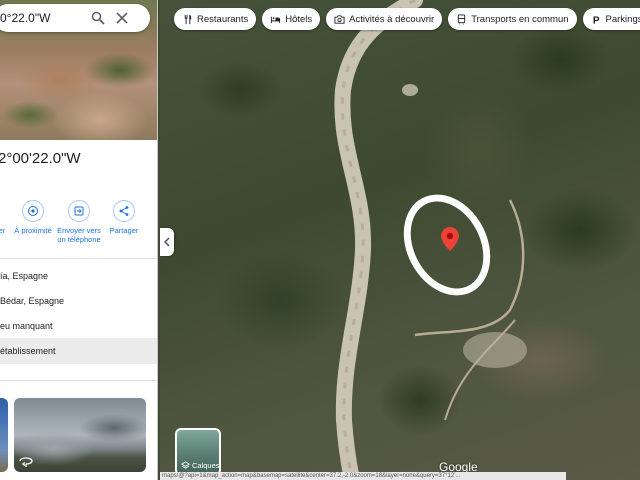 The height and width of the screenshot is (480, 640). I want to click on layers-label: Calques, so click(200, 465).